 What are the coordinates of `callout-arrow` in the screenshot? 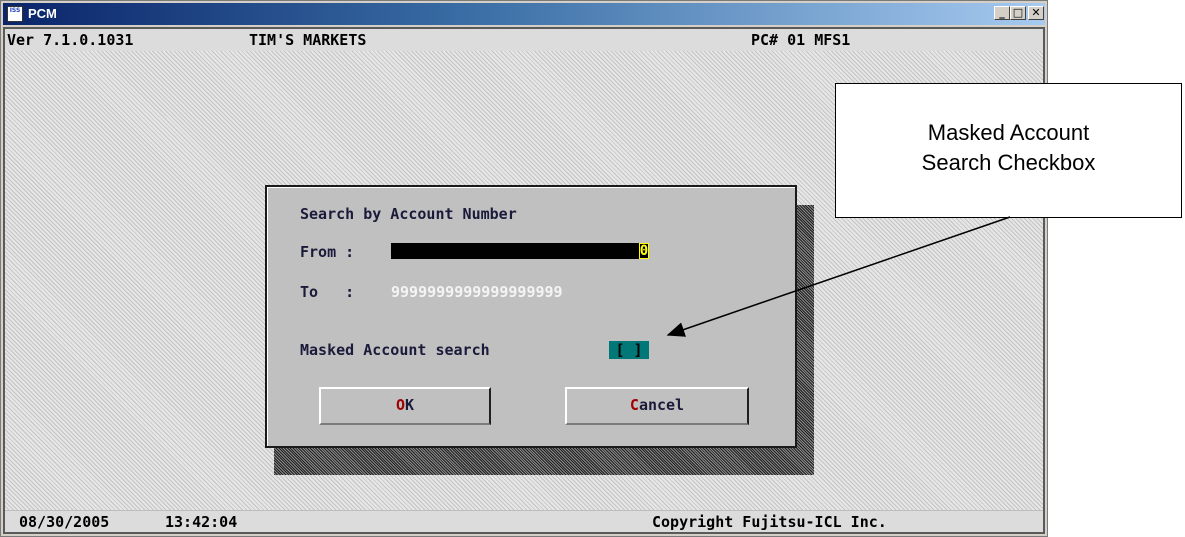 It's located at (838, 276).